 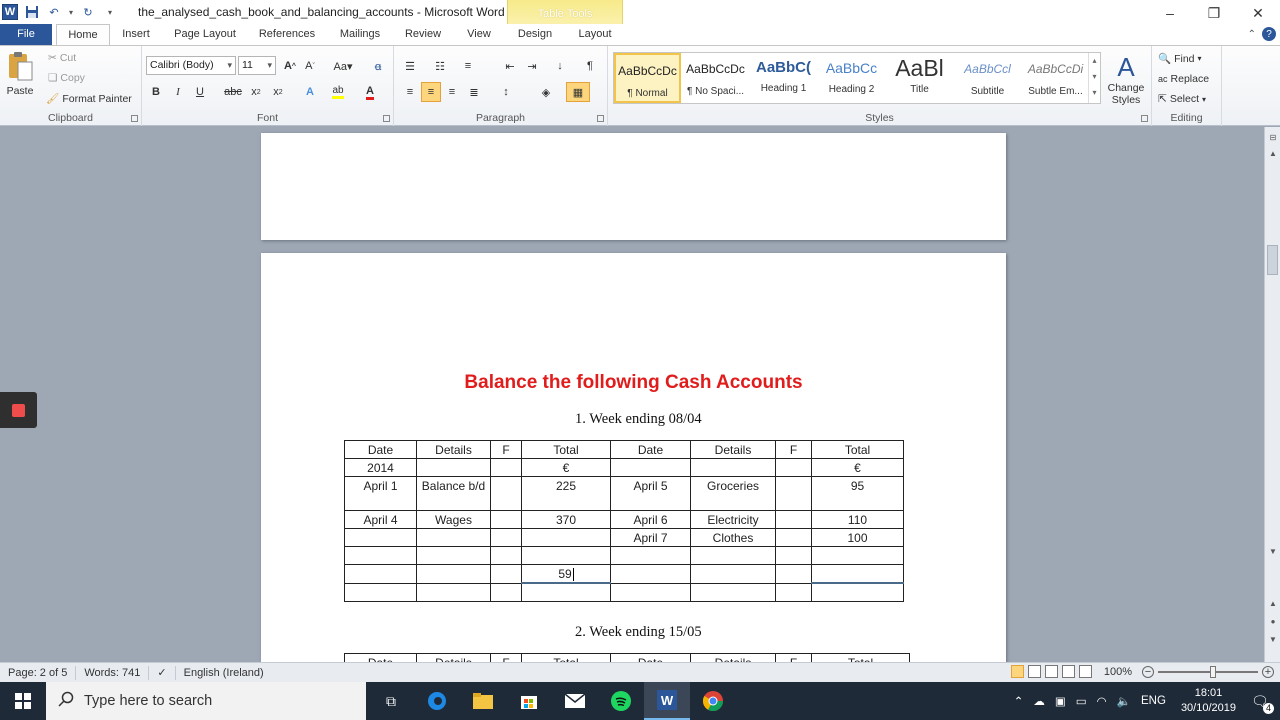 I want to click on table-cell: Electricity, so click(x=733, y=519).